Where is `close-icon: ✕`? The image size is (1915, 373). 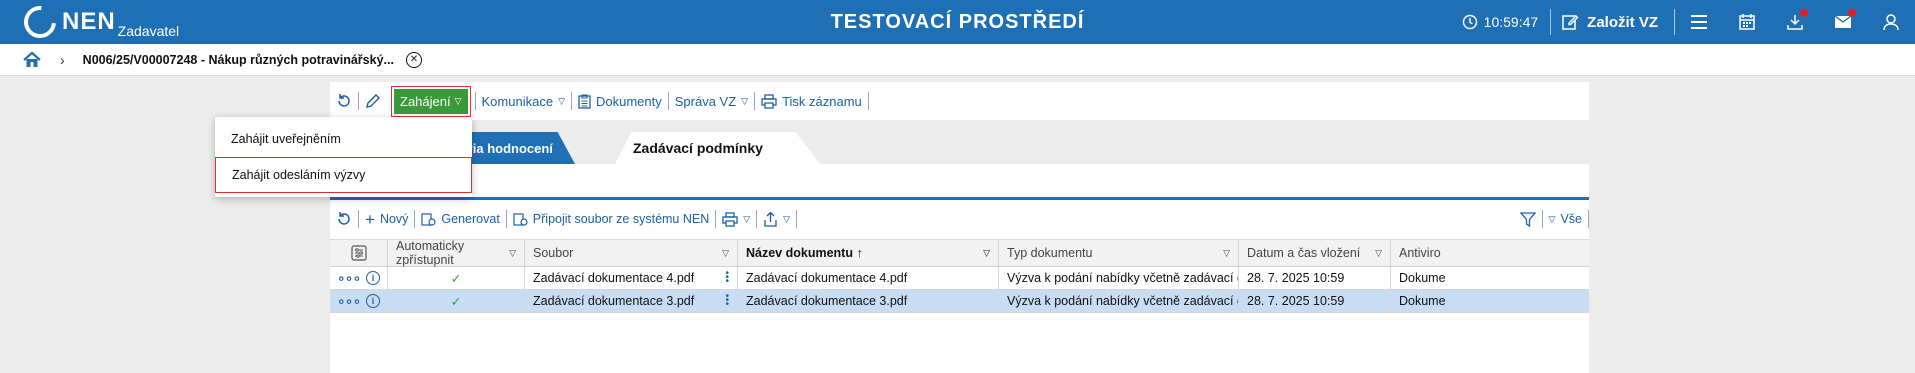 close-icon: ✕ is located at coordinates (413, 59).